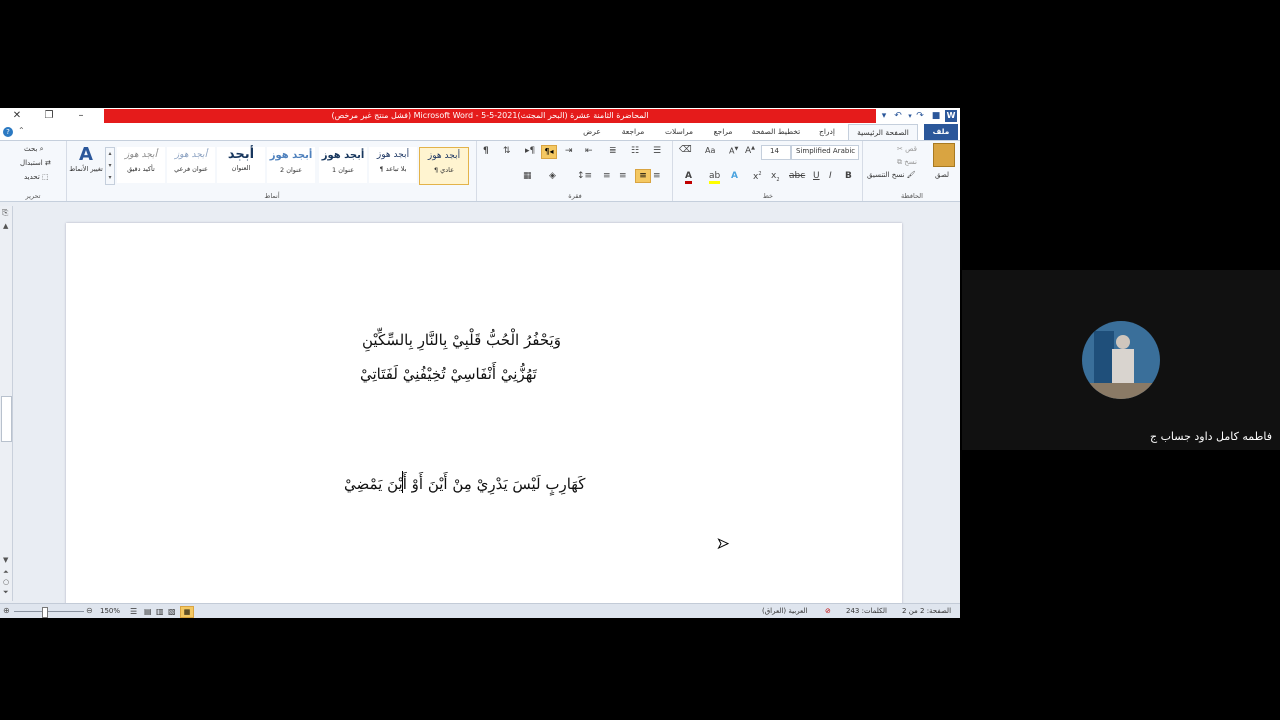  What do you see at coordinates (507, 151) in the screenshot?
I see `sort-icon: ⇅` at bounding box center [507, 151].